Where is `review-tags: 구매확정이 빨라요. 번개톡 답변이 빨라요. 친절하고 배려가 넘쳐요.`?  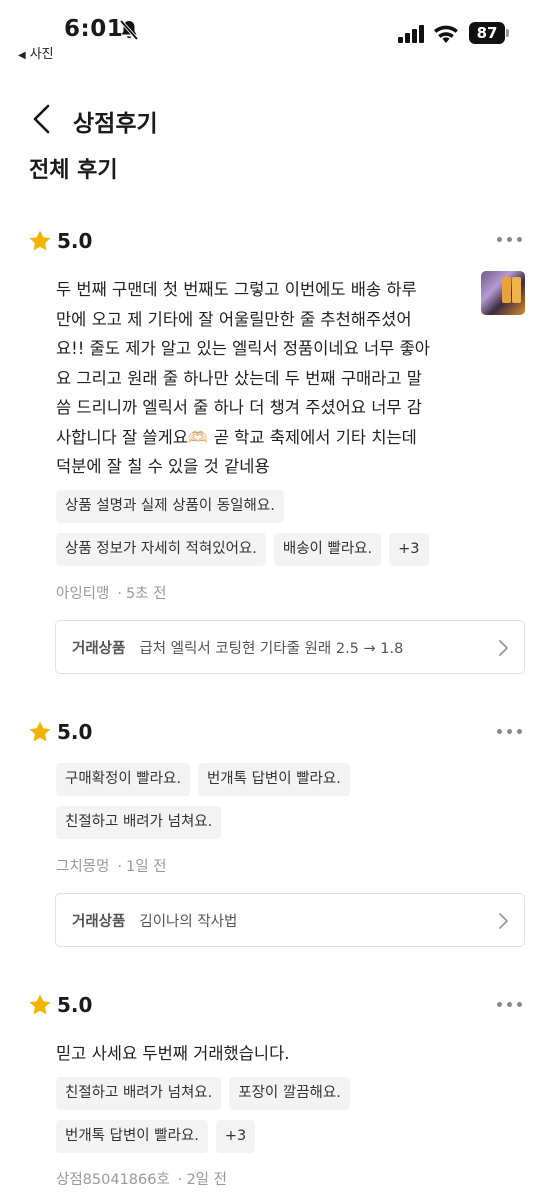 review-tags: 구매확정이 빨라요. 번개톡 답변이 빨라요. 친절하고 배려가 넘쳐요. is located at coordinates (291, 806).